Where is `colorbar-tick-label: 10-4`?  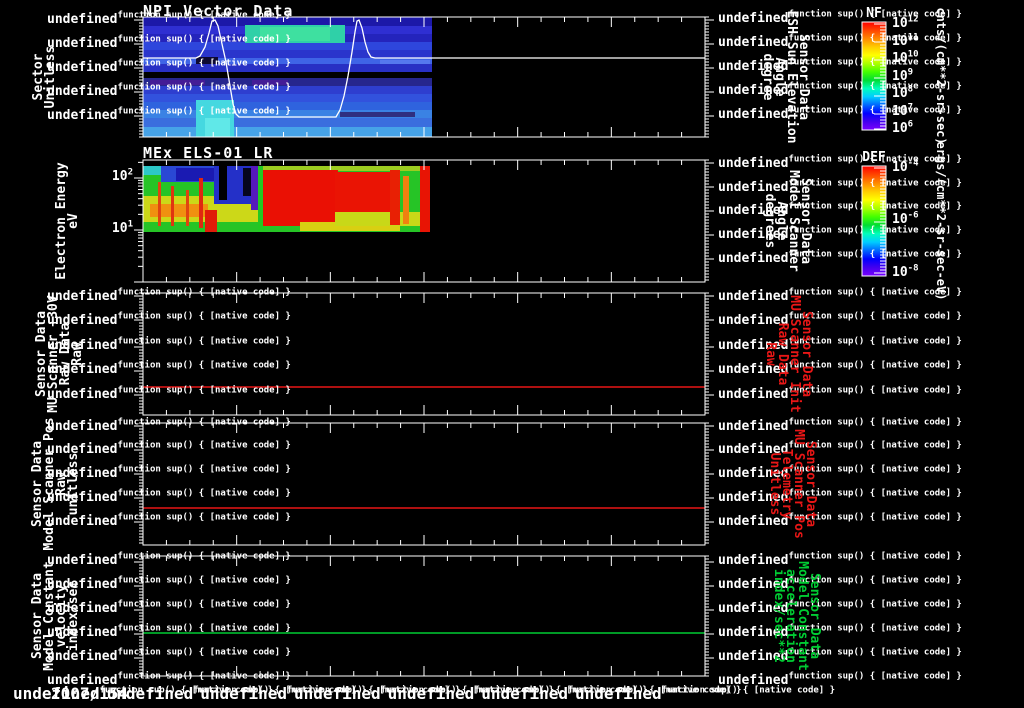
colorbar-tick-label: 10-4 is located at coordinates (905, 166).